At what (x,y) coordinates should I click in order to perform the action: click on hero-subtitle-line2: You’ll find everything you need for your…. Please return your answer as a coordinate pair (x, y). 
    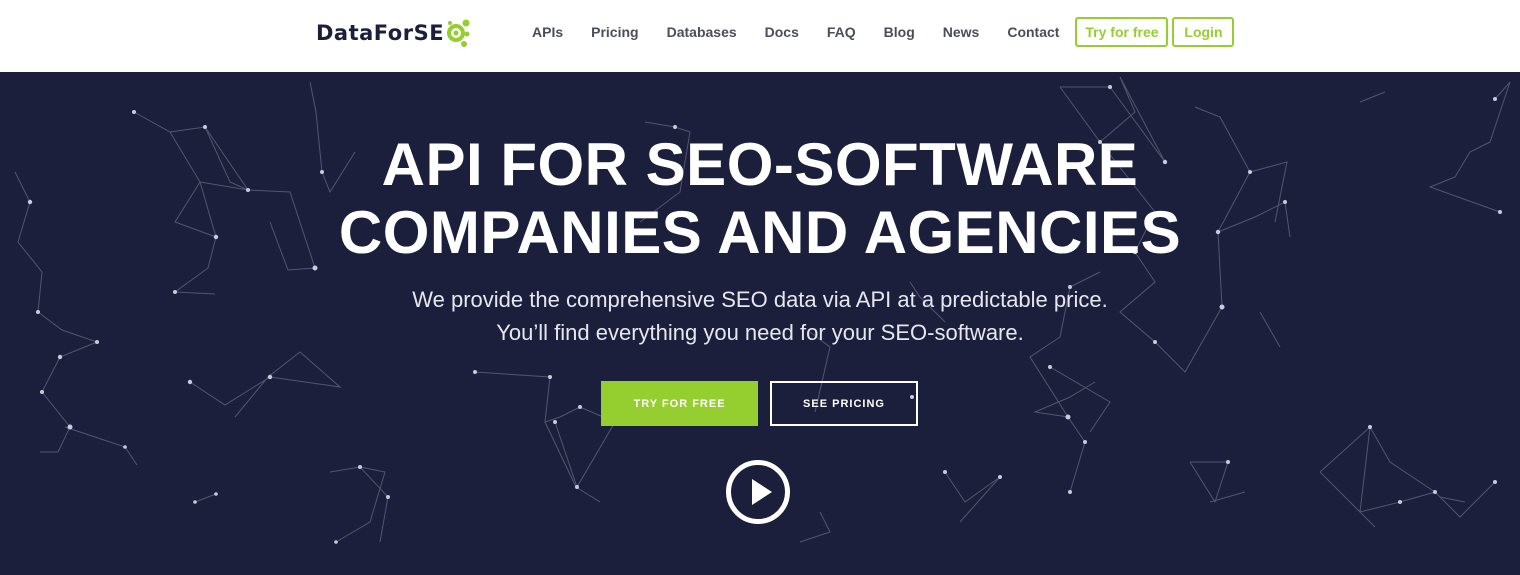
    Looking at the image, I should click on (760, 332).